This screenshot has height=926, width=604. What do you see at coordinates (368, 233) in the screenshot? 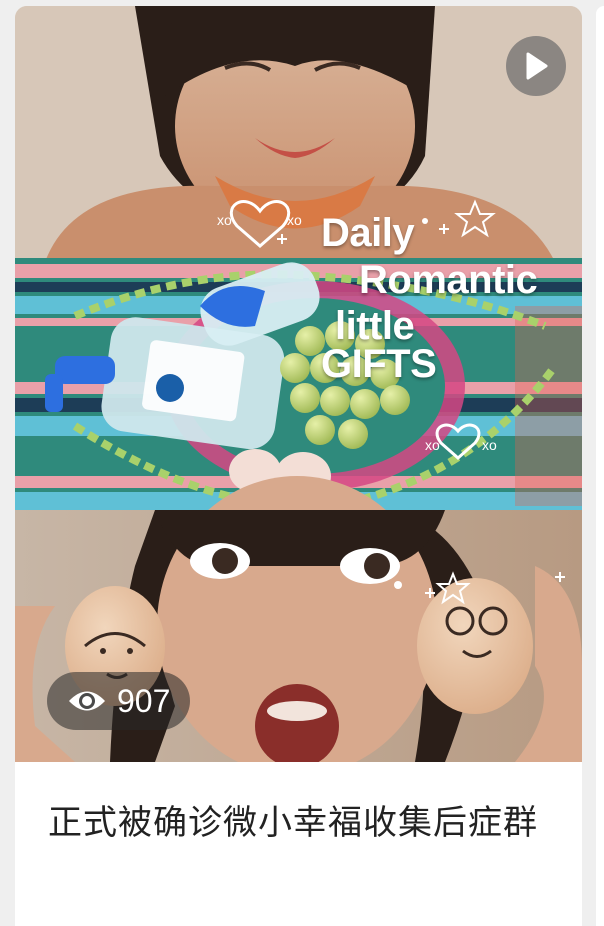
I see `cover-overlay-line: Daily` at bounding box center [368, 233].